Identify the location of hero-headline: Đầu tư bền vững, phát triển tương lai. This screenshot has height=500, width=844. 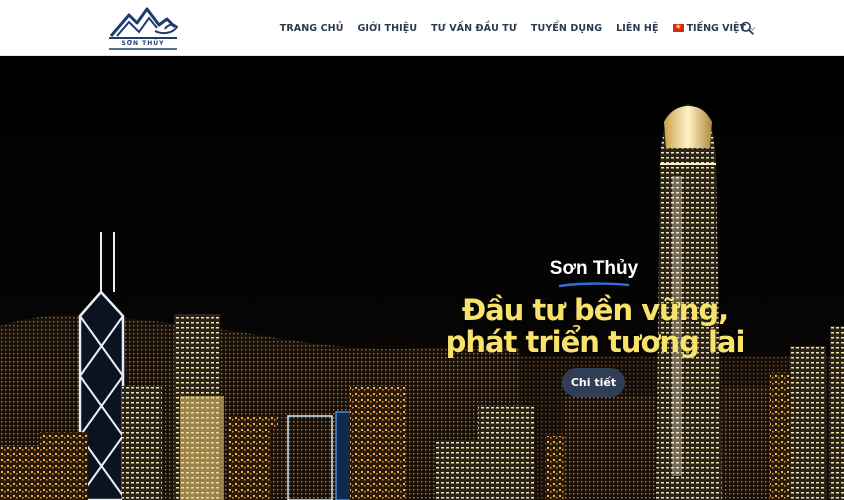
(595, 326).